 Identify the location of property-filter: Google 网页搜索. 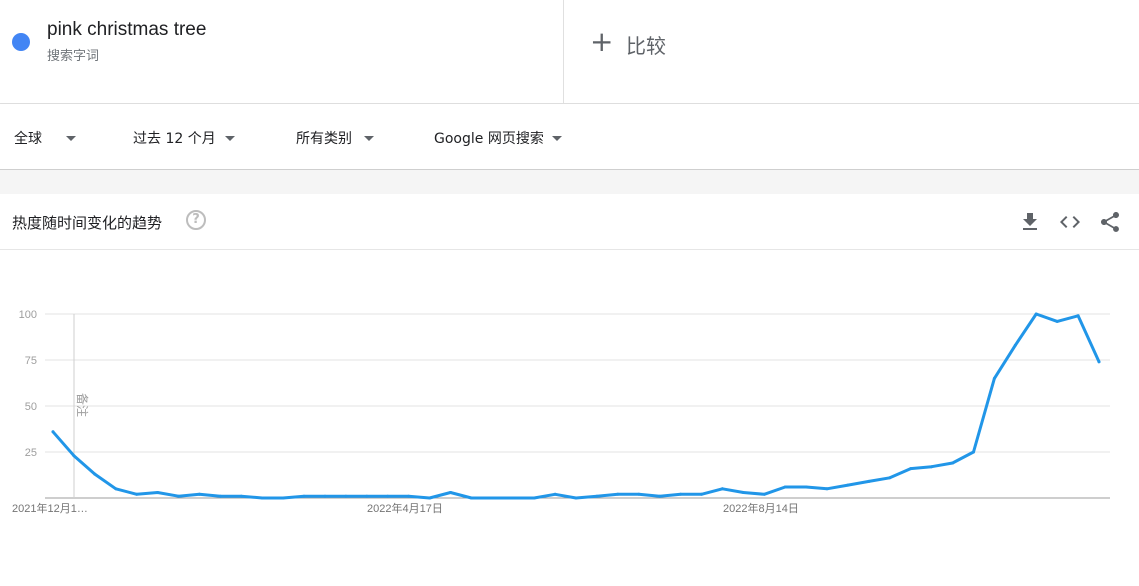
(498, 138).